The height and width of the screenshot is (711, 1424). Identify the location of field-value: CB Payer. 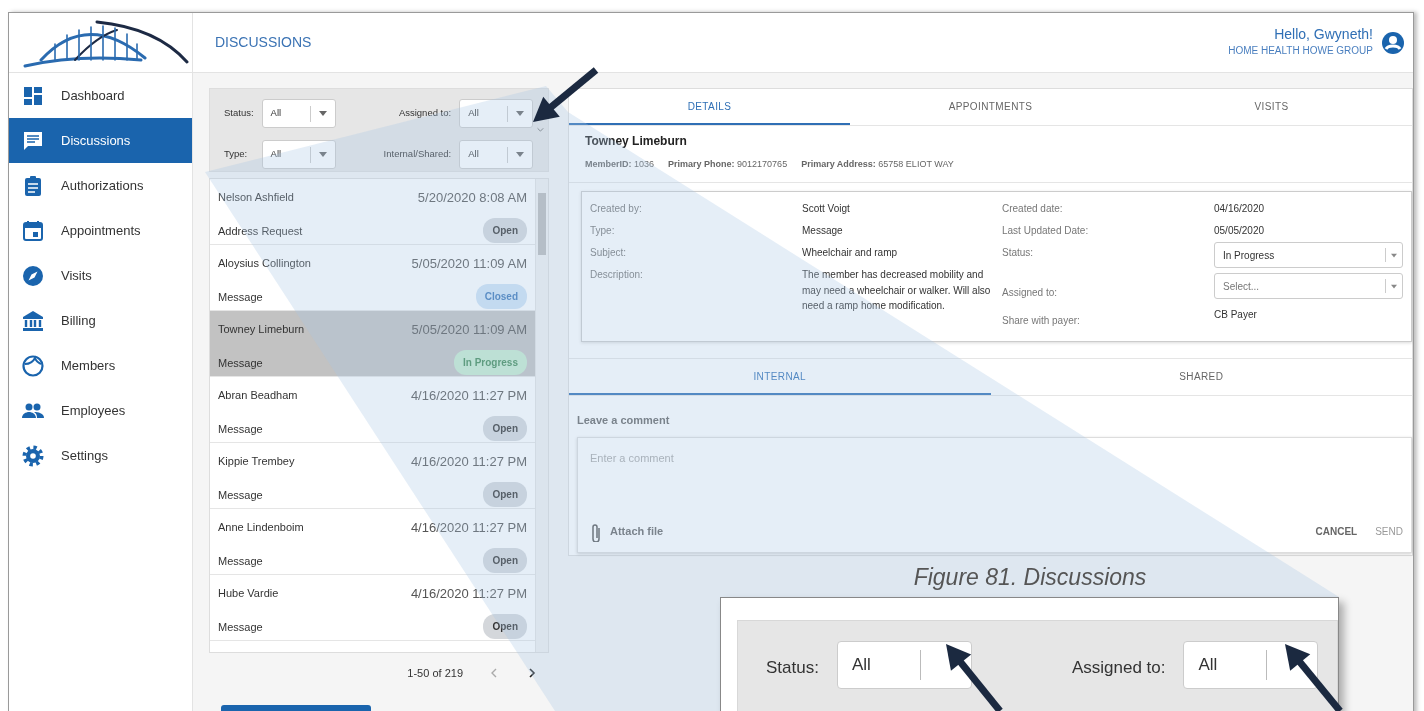
(1236, 315).